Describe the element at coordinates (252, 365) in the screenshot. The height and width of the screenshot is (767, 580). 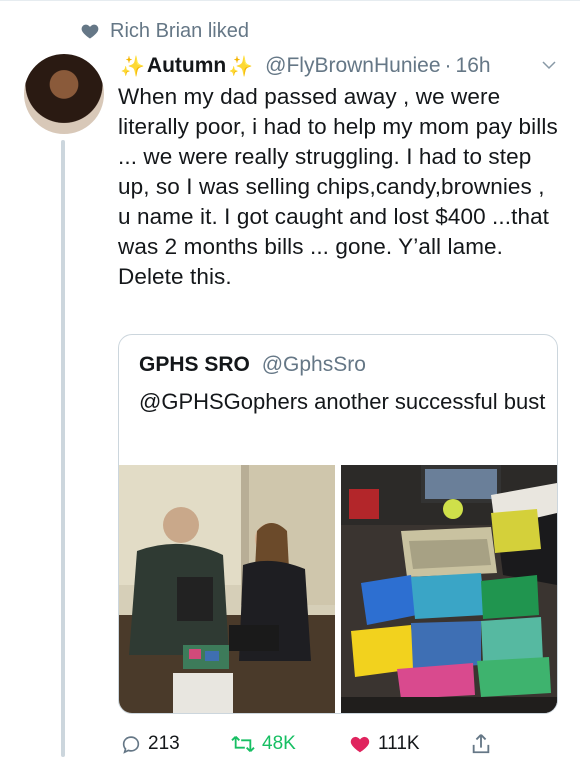
I see `quoted-tweet-header: GPHS SRO @GphsSro` at that location.